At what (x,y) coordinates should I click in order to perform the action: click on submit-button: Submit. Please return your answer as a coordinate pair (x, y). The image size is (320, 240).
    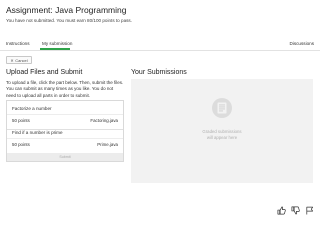
    Looking at the image, I should click on (65, 157).